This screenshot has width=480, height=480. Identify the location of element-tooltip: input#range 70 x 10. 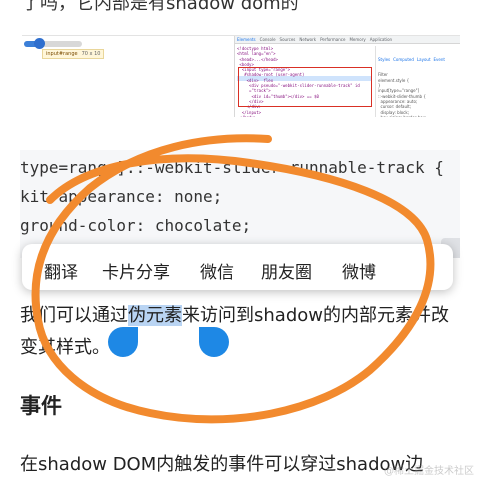
(73, 54).